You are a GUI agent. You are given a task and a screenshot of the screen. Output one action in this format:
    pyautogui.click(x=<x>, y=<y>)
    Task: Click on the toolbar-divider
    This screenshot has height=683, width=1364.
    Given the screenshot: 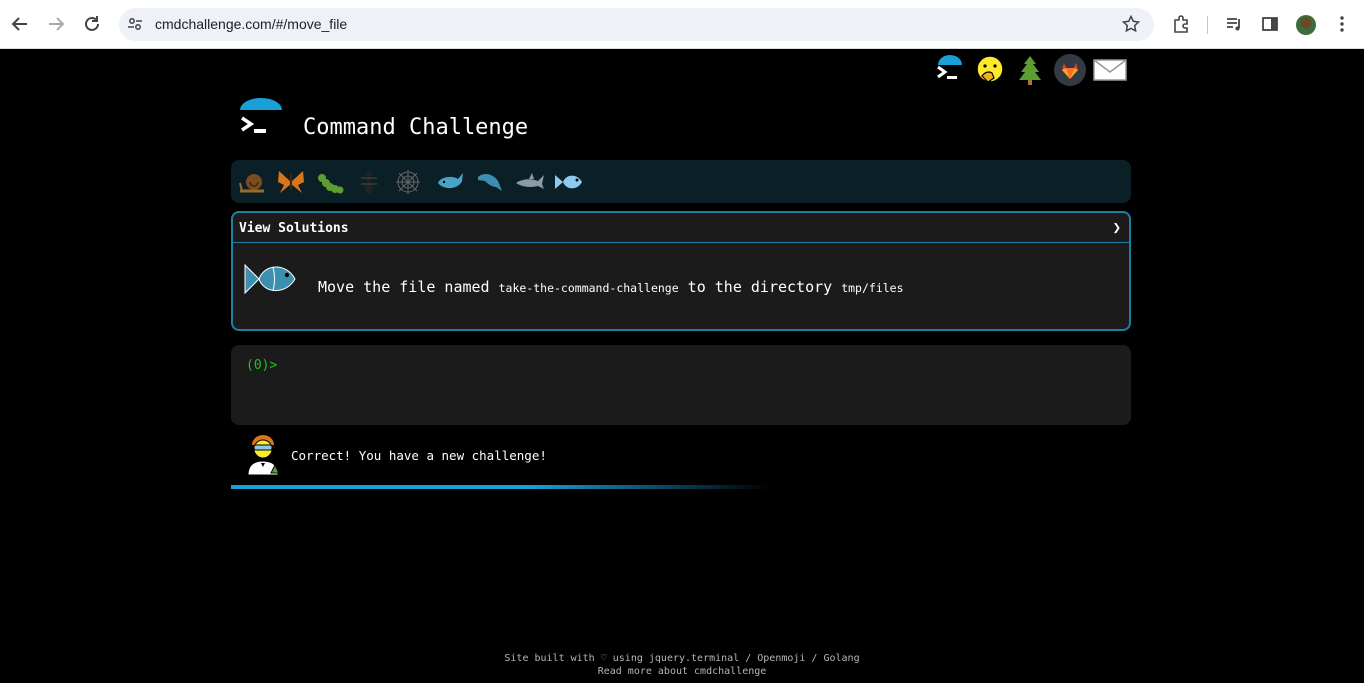 What is the action you would take?
    pyautogui.click(x=1207, y=25)
    